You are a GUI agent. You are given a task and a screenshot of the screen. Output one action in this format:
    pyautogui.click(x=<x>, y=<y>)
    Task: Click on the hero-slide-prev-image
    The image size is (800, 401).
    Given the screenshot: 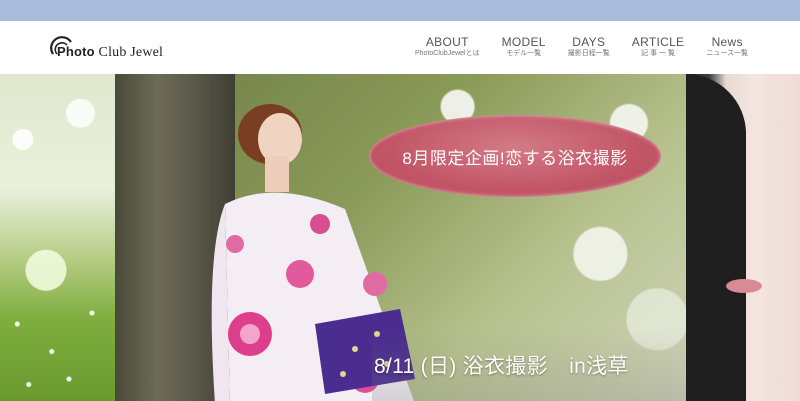 What is the action you would take?
    pyautogui.click(x=57, y=237)
    